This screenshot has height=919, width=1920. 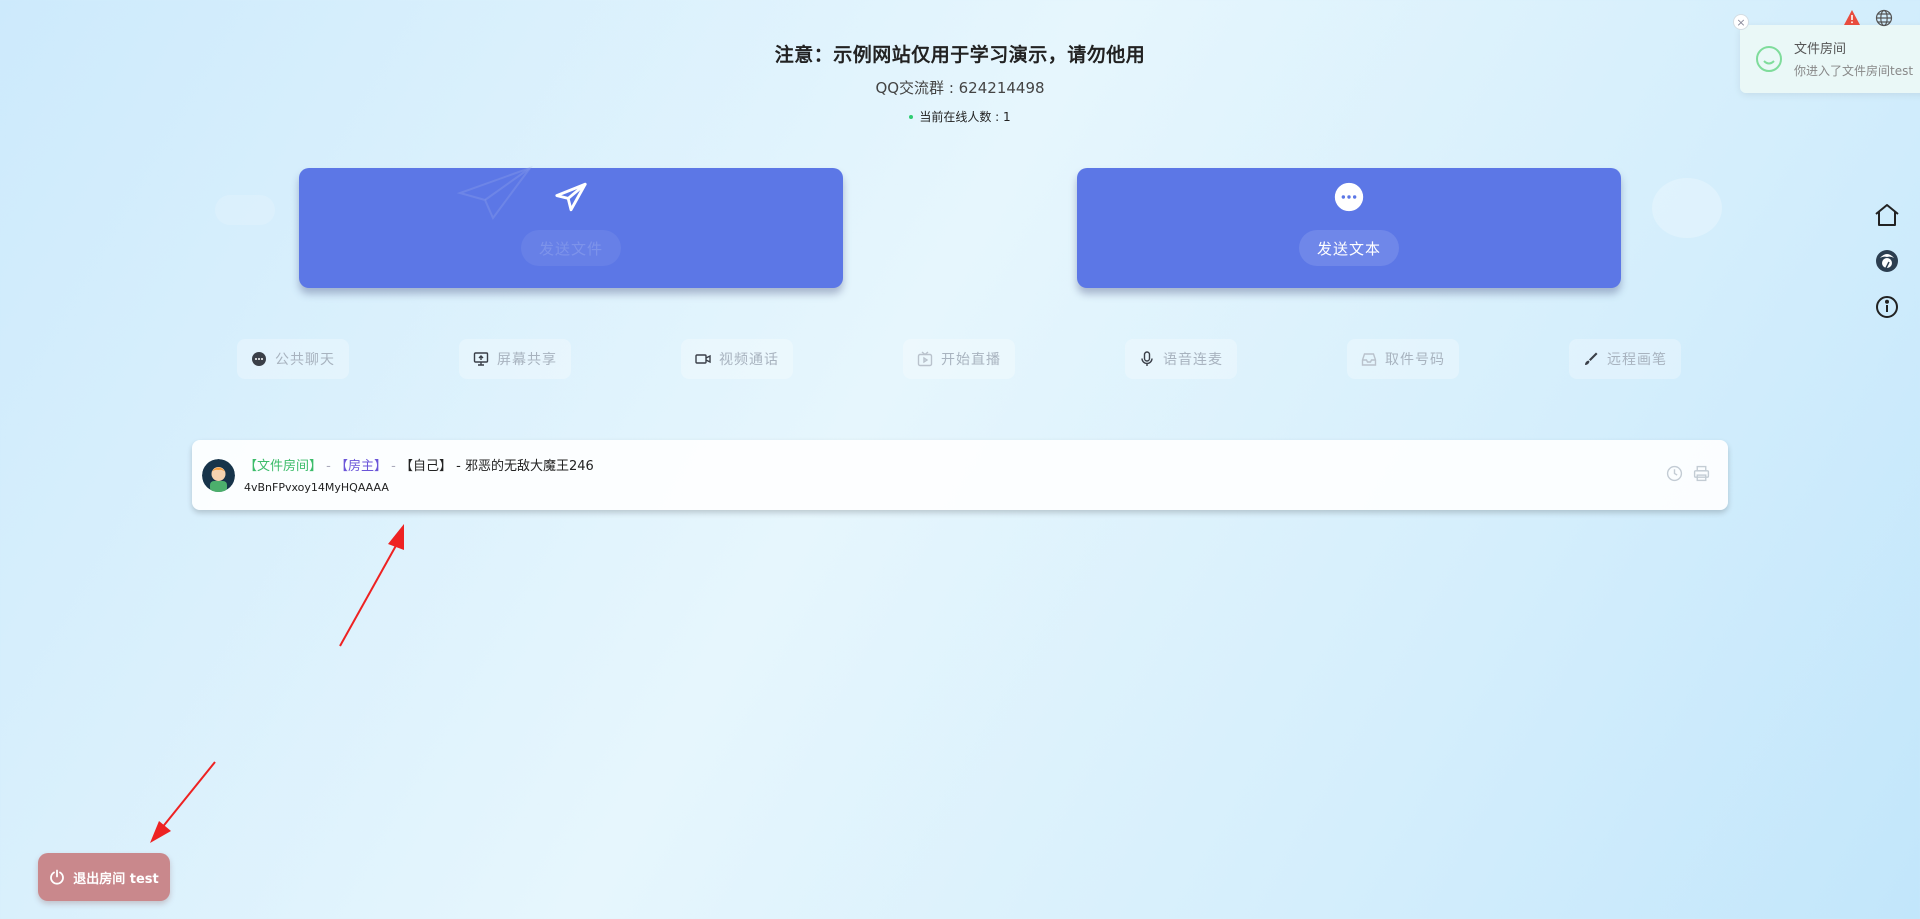 What do you see at coordinates (1820, 49) in the screenshot?
I see `toast-title: 文件房间` at bounding box center [1820, 49].